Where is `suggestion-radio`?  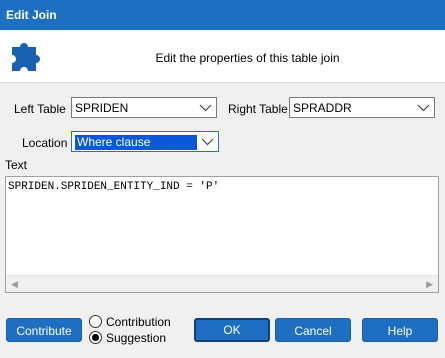 suggestion-radio is located at coordinates (95, 337).